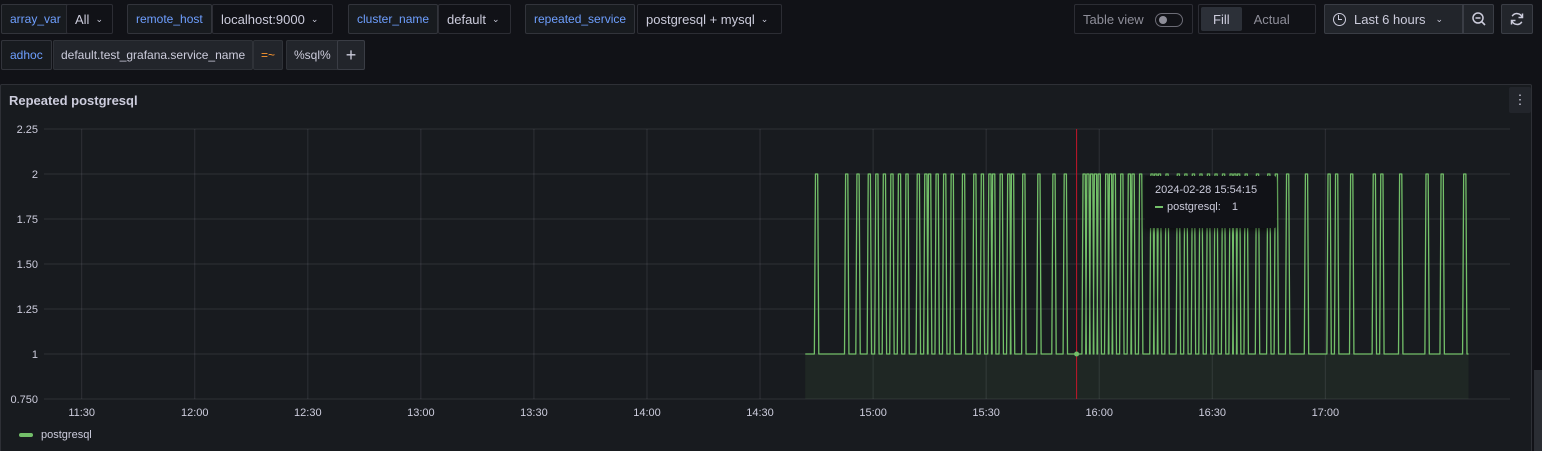 This screenshot has width=1542, height=451. Describe the element at coordinates (1538, 410) in the screenshot. I see `scrollbar` at that location.